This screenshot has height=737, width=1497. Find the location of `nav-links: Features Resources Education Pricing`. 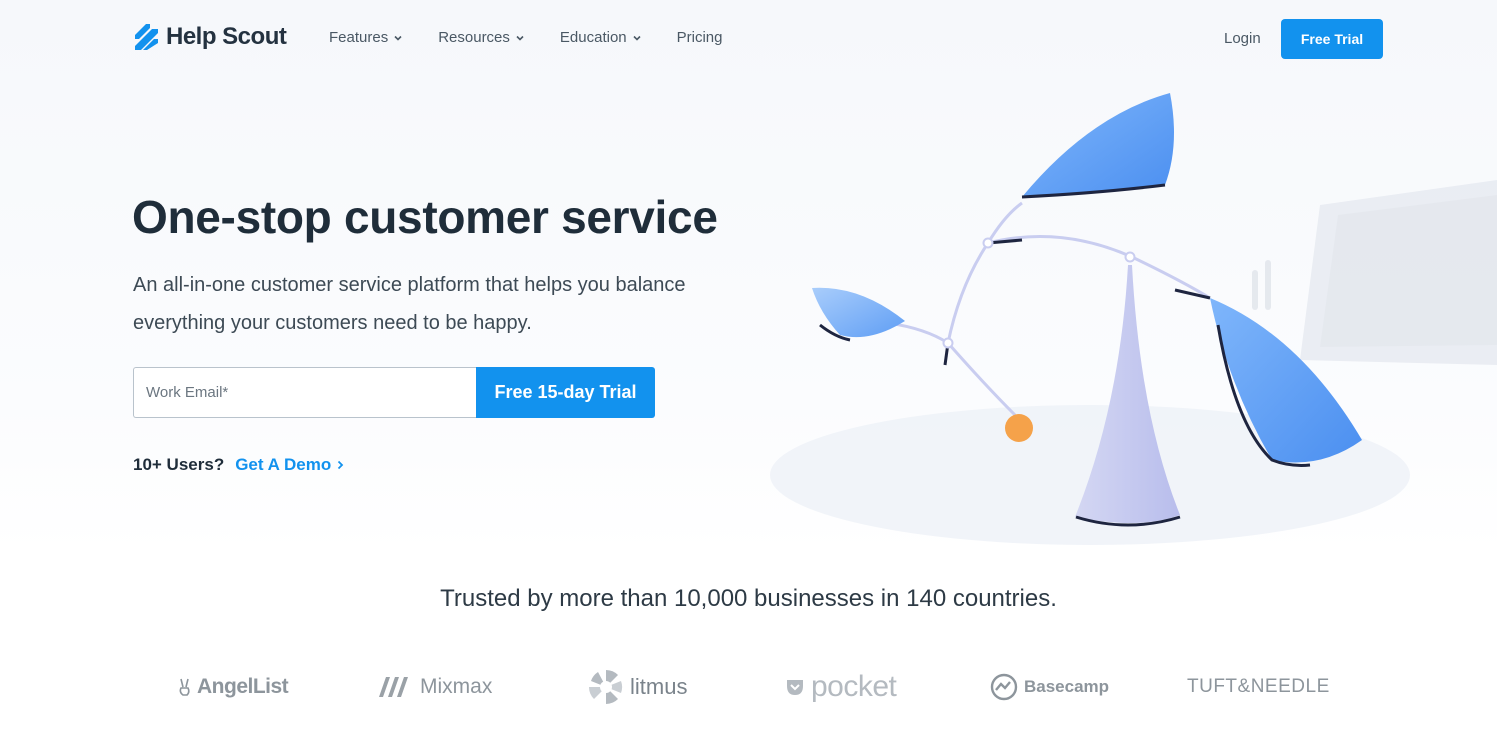

nav-links: Features Resources Education Pricing is located at coordinates (543, 37).